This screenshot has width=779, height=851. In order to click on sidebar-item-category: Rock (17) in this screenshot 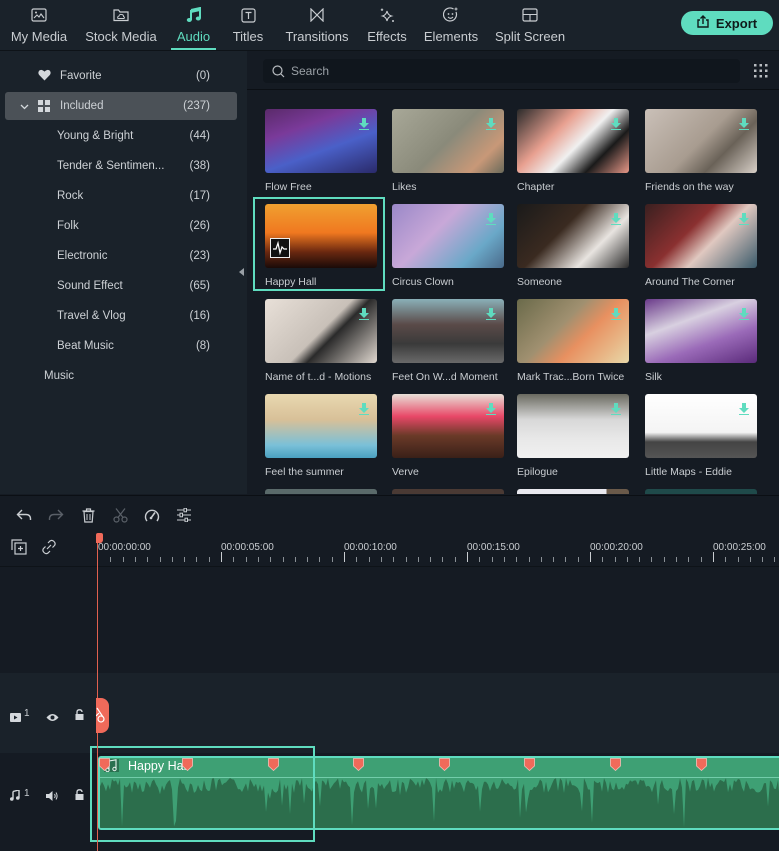, I will do `click(123, 196)`.